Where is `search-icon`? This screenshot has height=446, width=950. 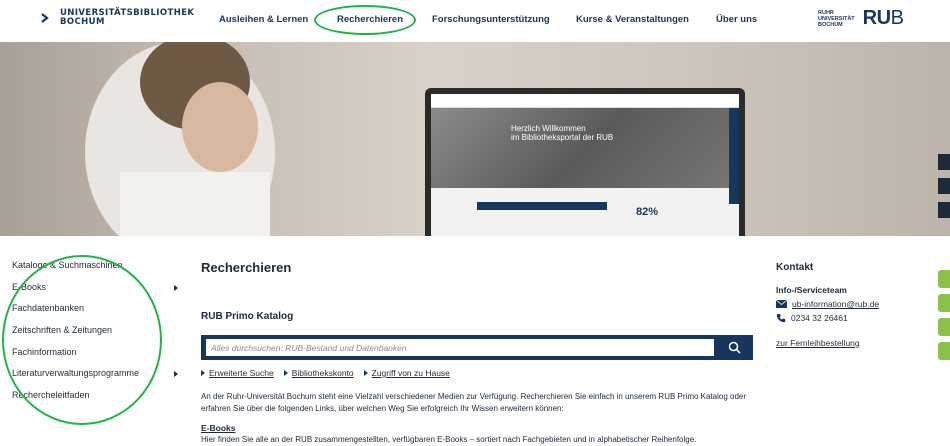 search-icon is located at coordinates (734, 347).